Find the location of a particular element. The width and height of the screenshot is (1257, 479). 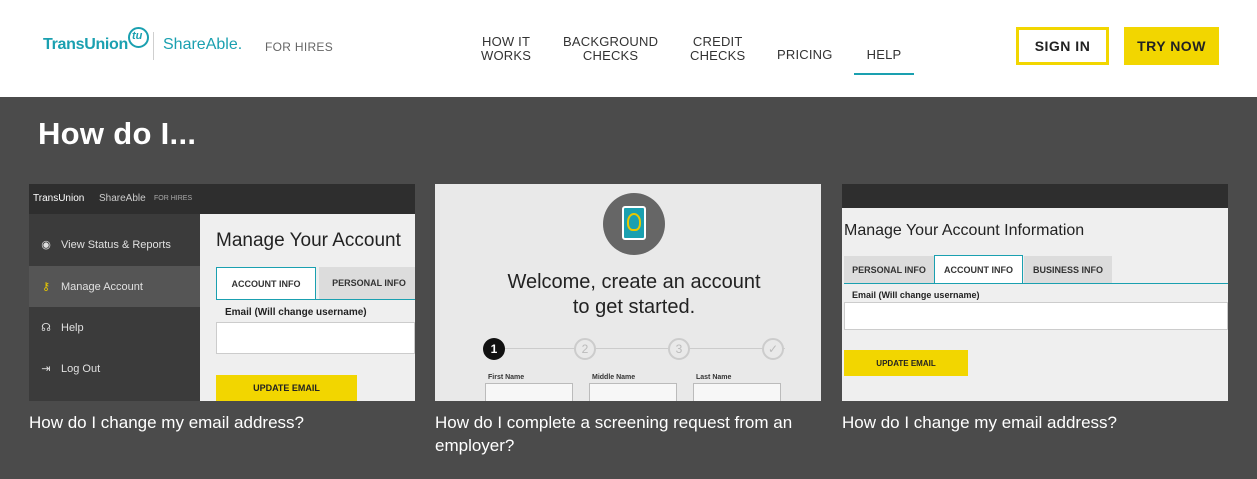

thumb-menu-view-status: ◉ View Status & Reports is located at coordinates (114, 244).